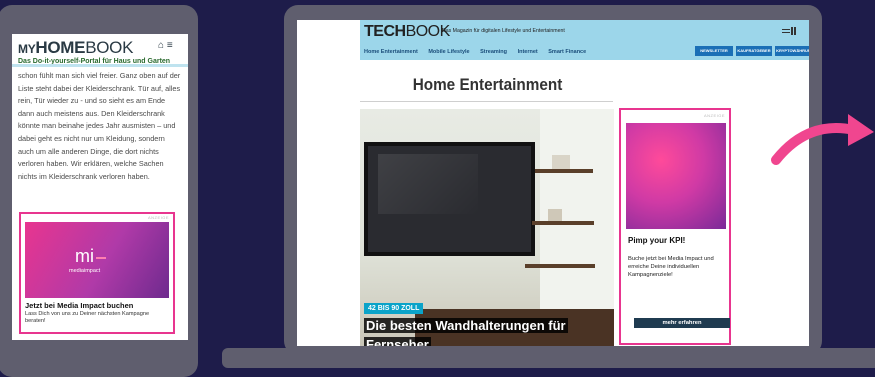 The width and height of the screenshot is (875, 377). What do you see at coordinates (676, 176) in the screenshot?
I see `ad-image` at bounding box center [676, 176].